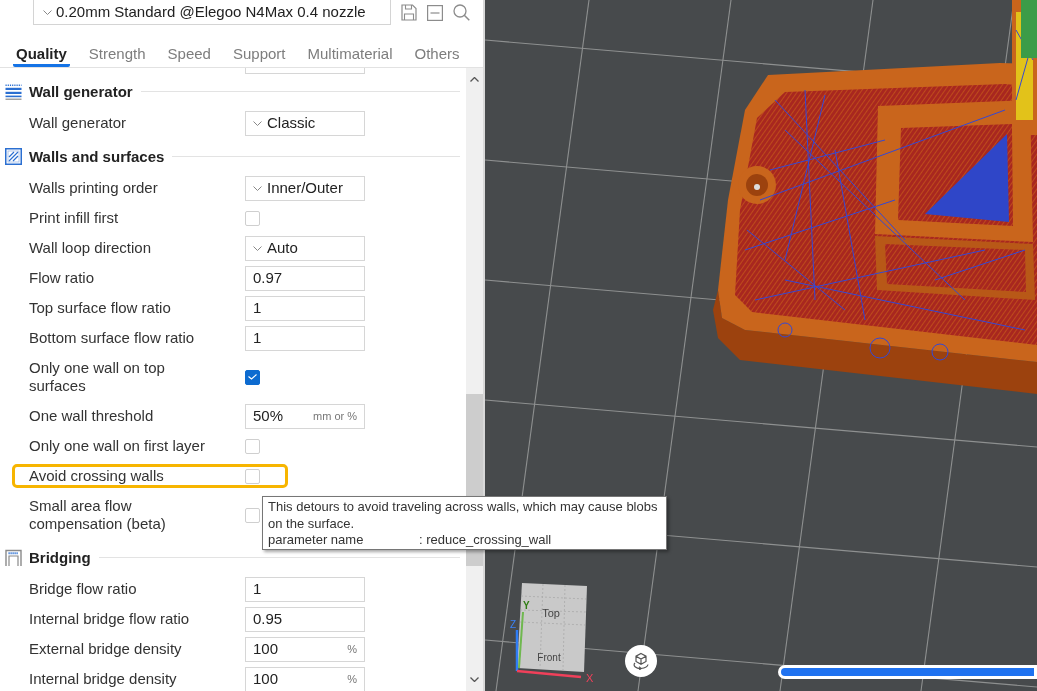  What do you see at coordinates (305, 123) in the screenshot?
I see `dropdown: Classic` at bounding box center [305, 123].